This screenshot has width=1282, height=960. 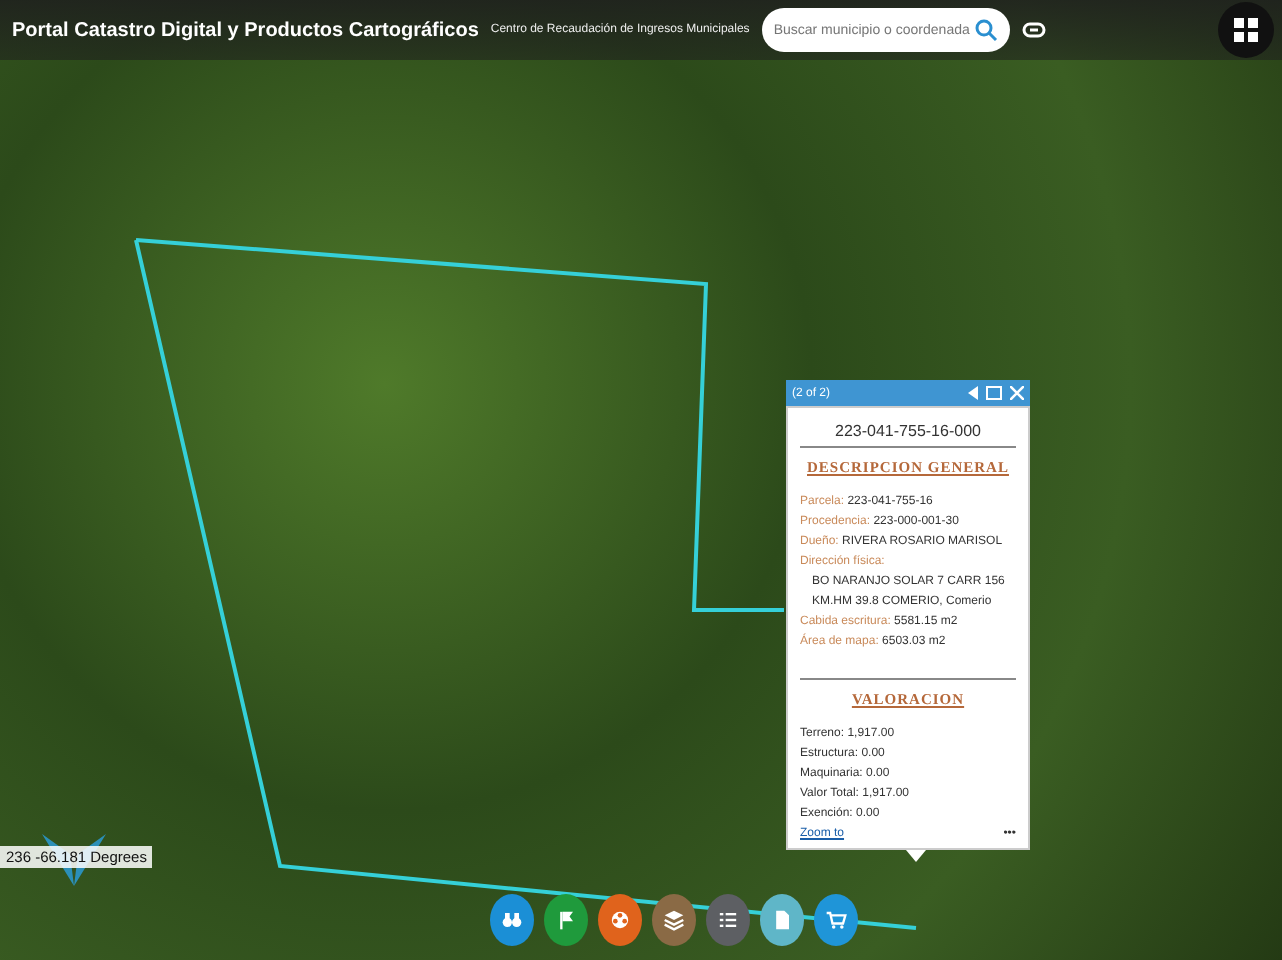 What do you see at coordinates (908, 431) in the screenshot?
I see `parcel-number: 223-041-755-16-000` at bounding box center [908, 431].